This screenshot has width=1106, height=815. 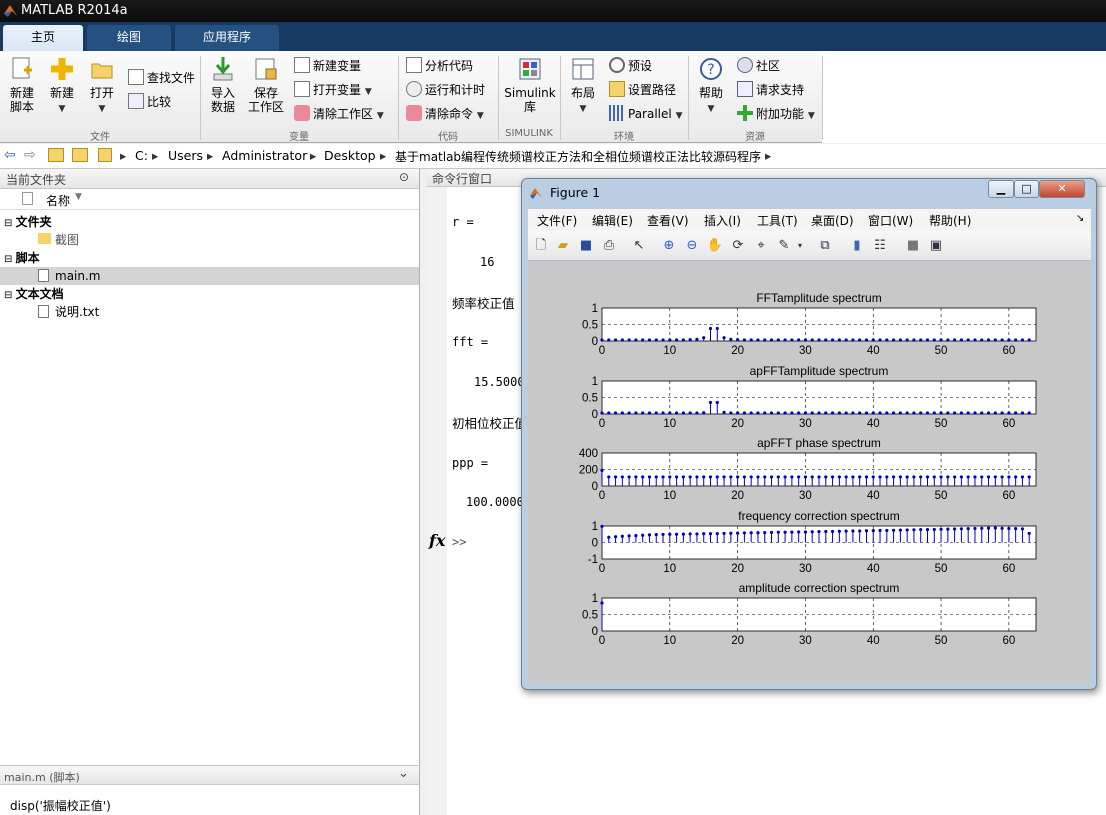 What do you see at coordinates (333, 90) in the screenshot?
I see `open-variable-button: 打开变量 ▼` at bounding box center [333, 90].